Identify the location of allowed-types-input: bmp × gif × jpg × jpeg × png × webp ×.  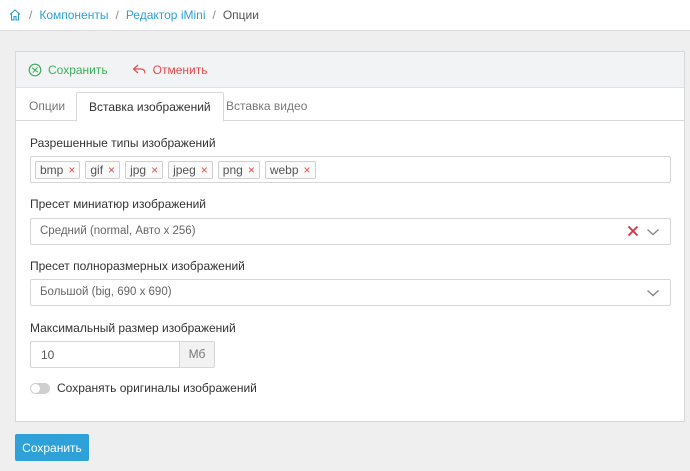
(350, 169).